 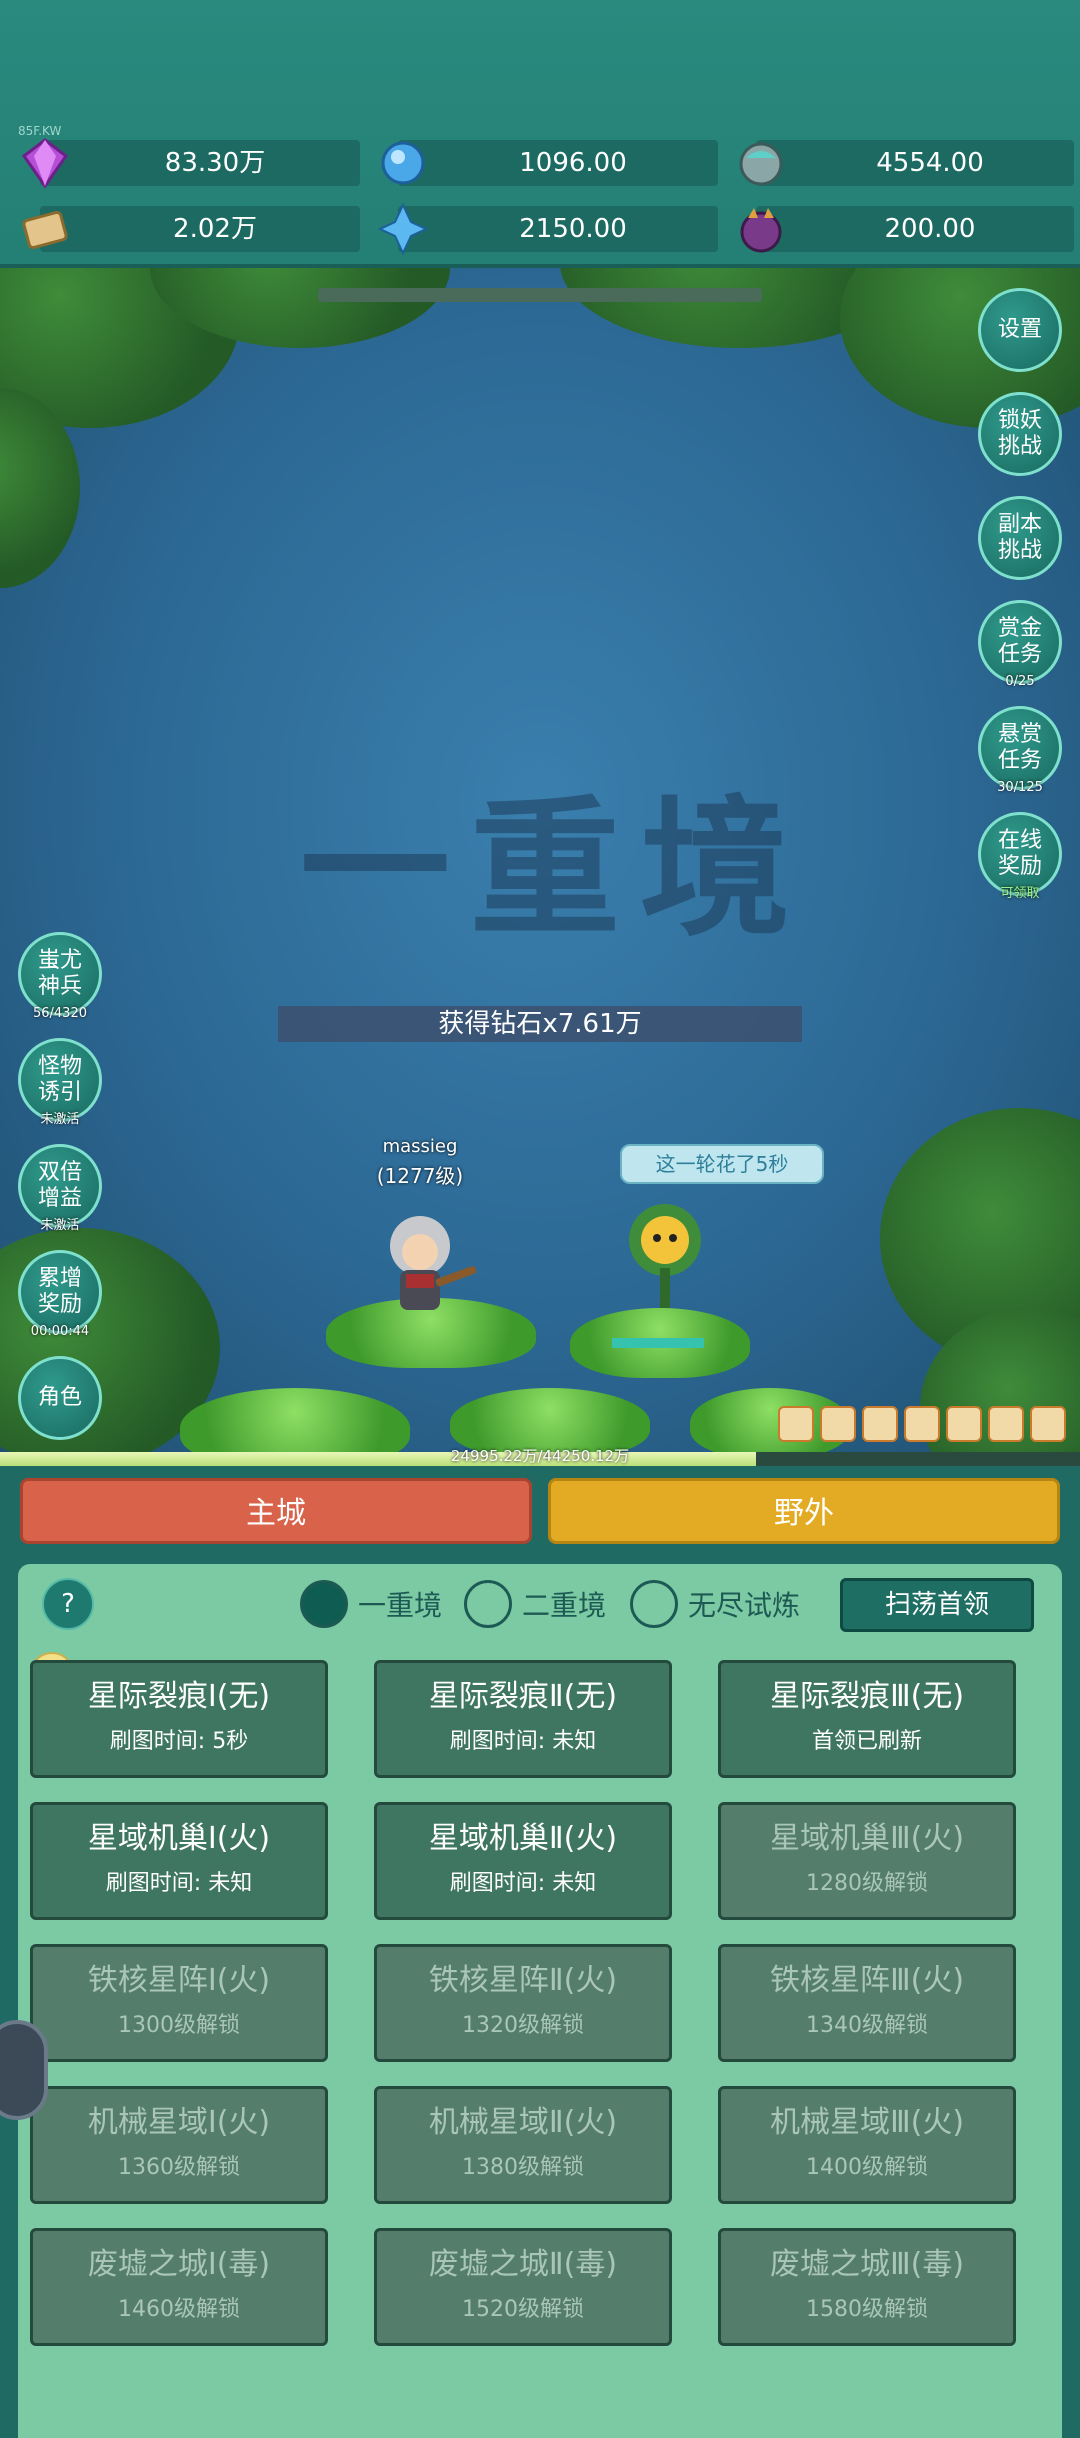 What do you see at coordinates (523, 1980) in the screenshot?
I see `stage-name: 铁核星阵Ⅱ(火)` at bounding box center [523, 1980].